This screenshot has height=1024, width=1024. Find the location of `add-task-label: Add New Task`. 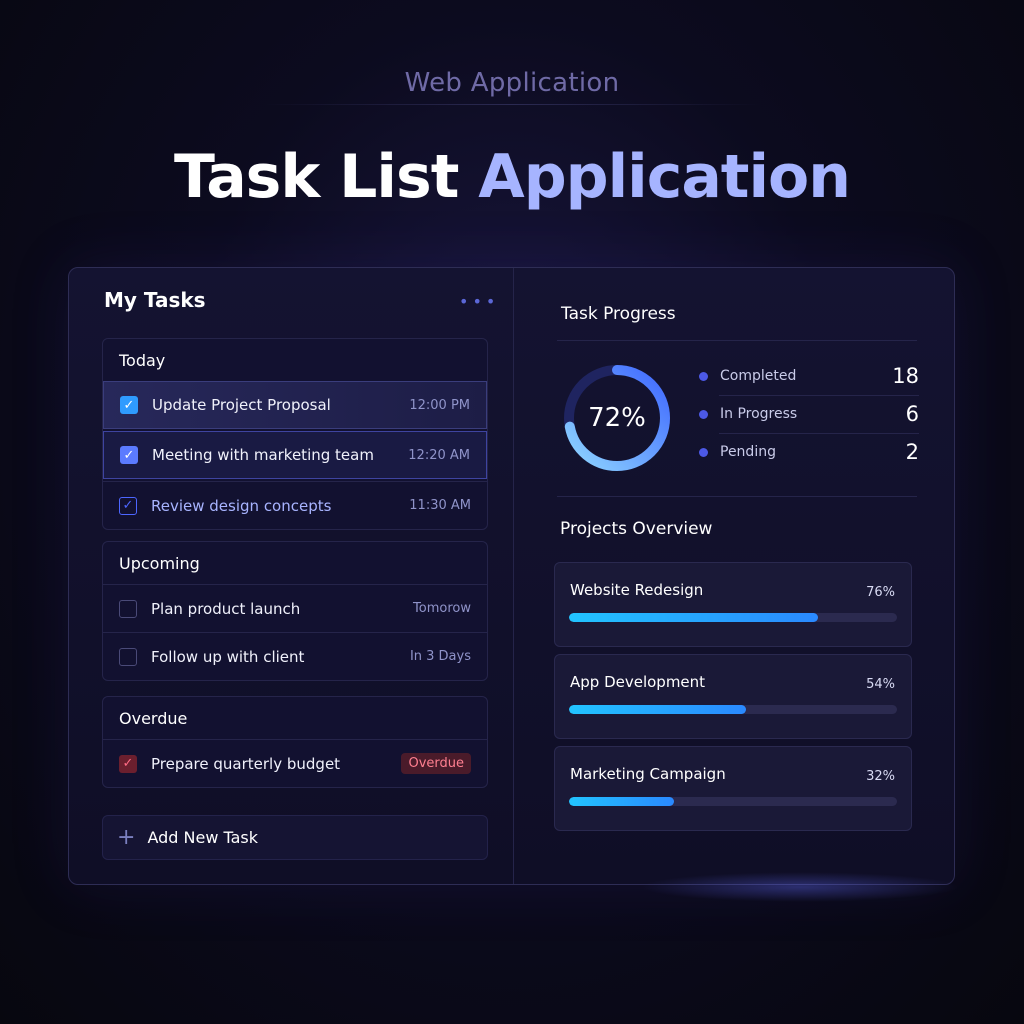

add-task-label: Add New Task is located at coordinates (203, 837).